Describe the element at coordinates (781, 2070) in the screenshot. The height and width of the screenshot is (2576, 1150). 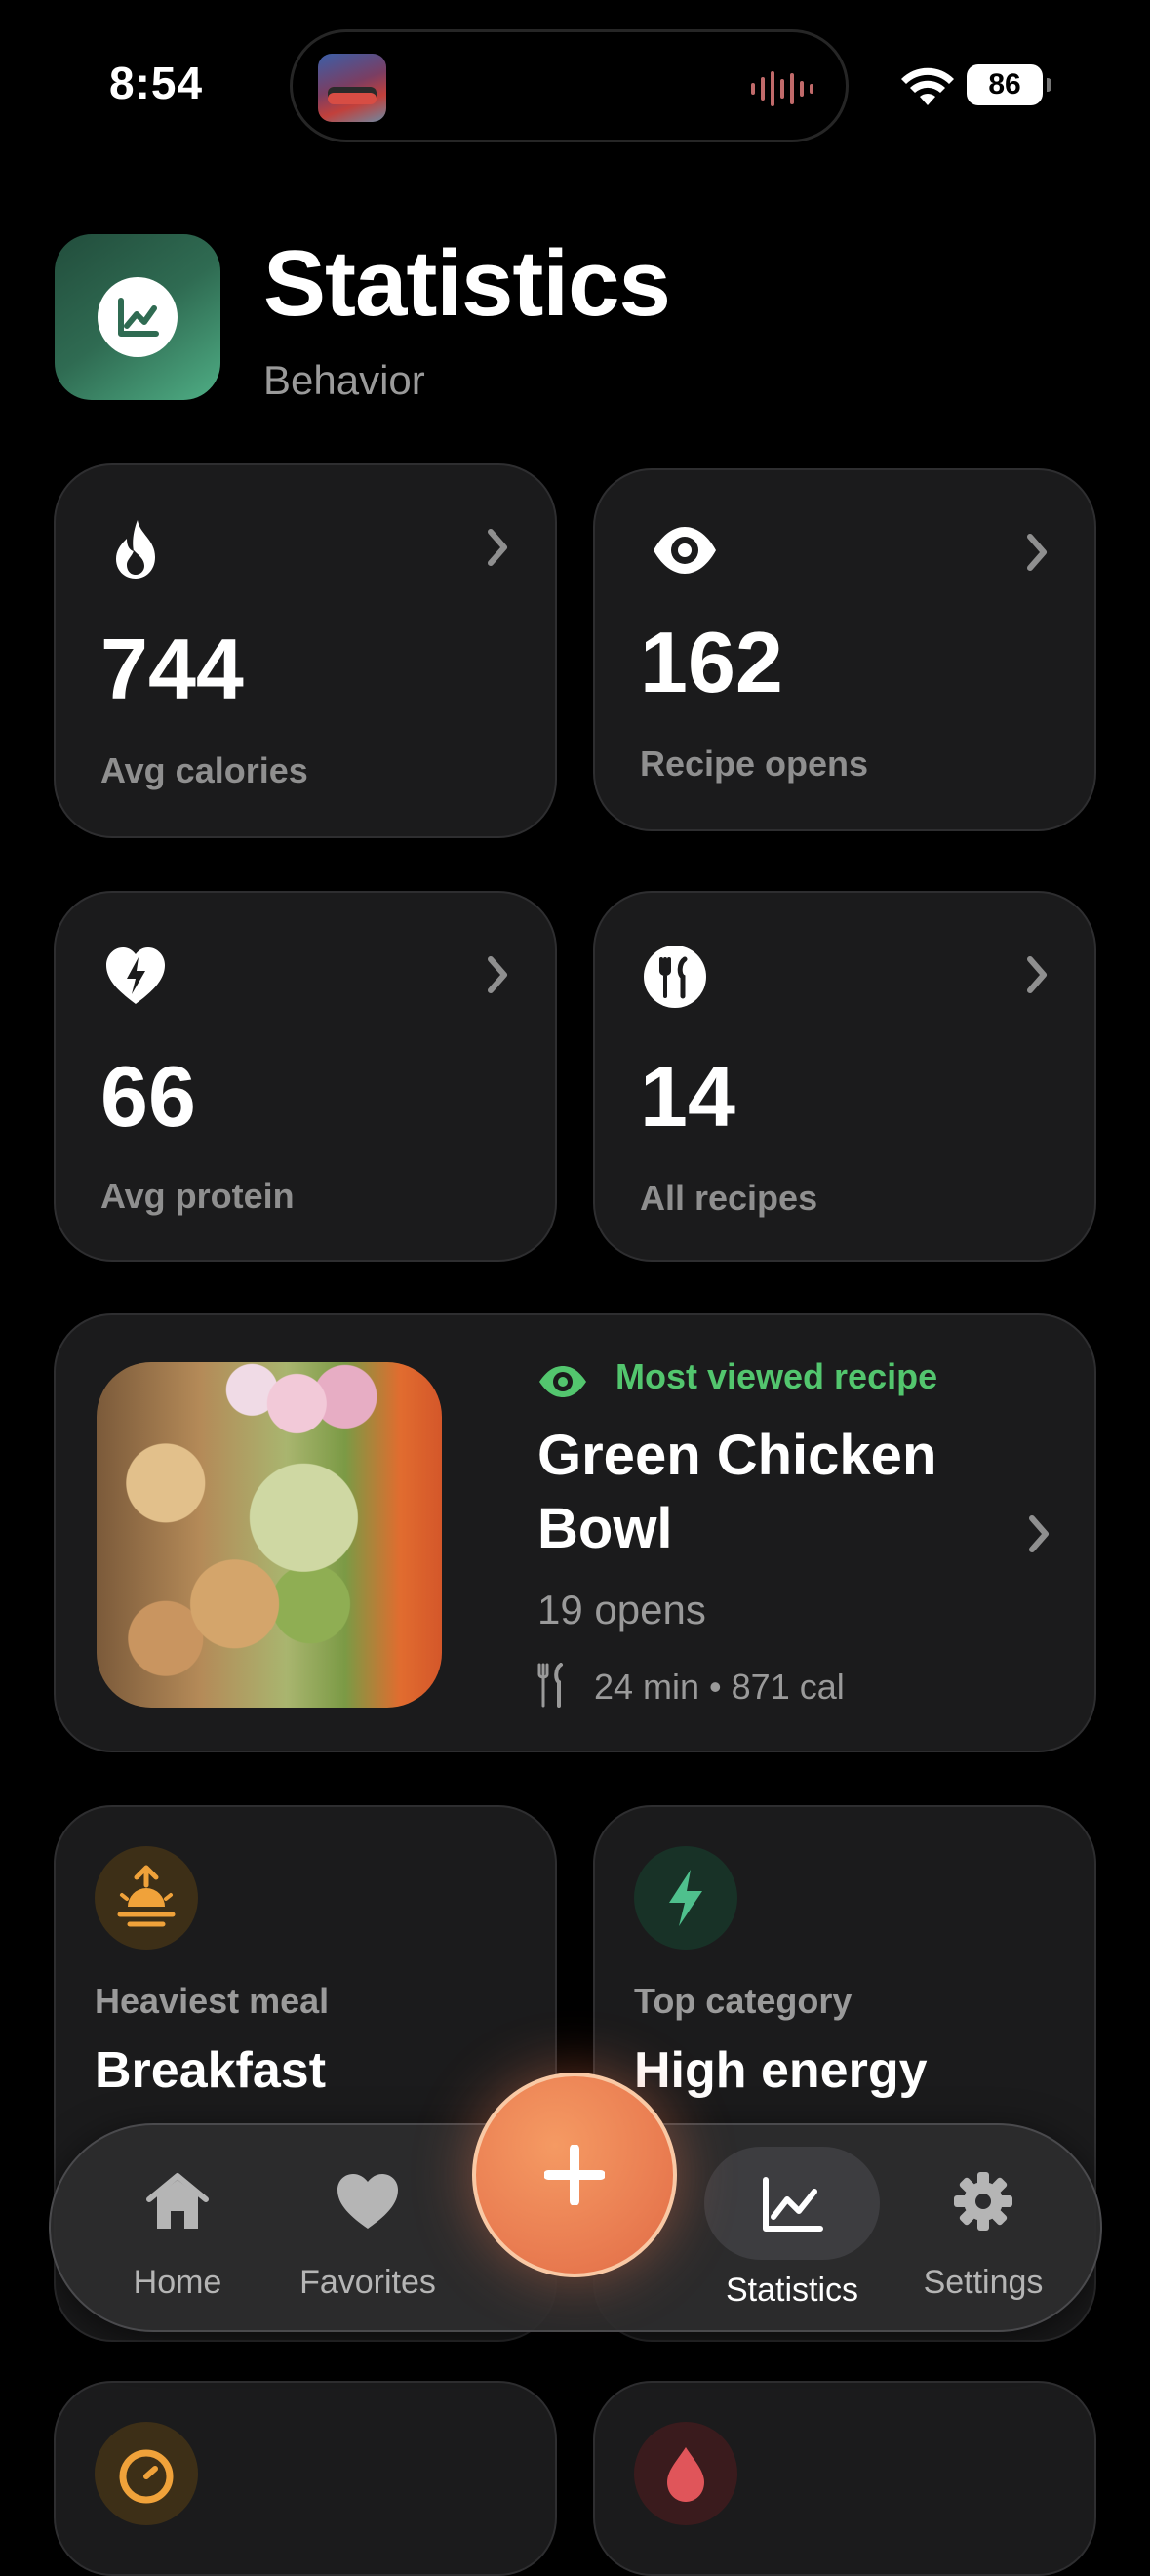
I see `insight-value: High energy` at that location.